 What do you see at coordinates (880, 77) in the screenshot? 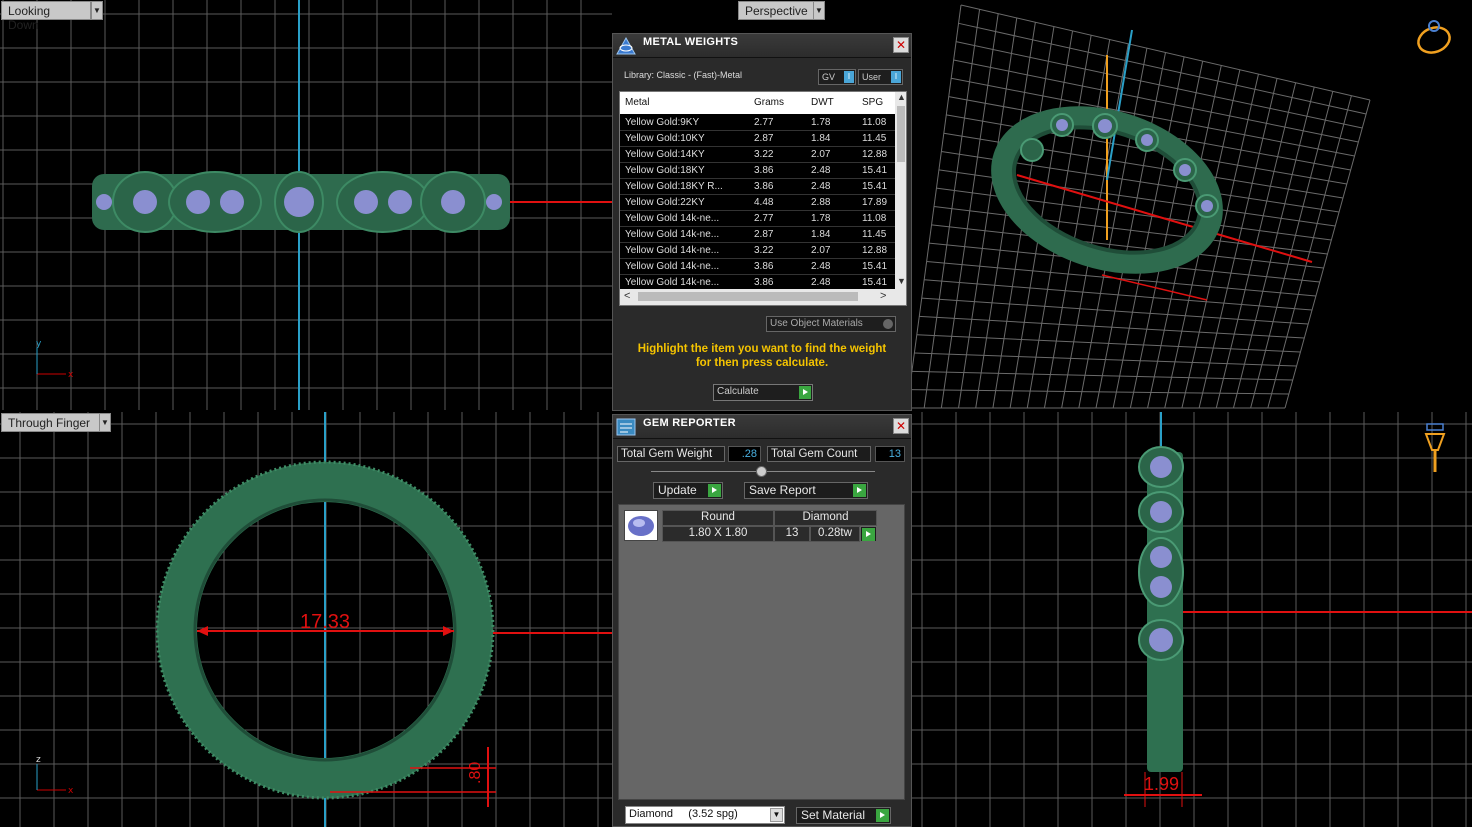
I see `user-toggle: User I` at bounding box center [880, 77].